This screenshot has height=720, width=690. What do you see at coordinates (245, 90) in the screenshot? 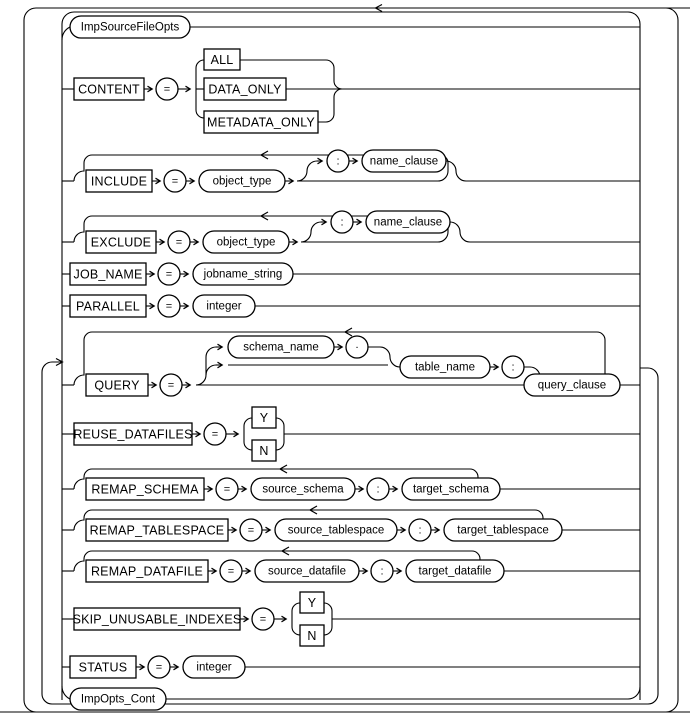
I see `choice-data-only-label: DATA_ONLY` at bounding box center [245, 90].